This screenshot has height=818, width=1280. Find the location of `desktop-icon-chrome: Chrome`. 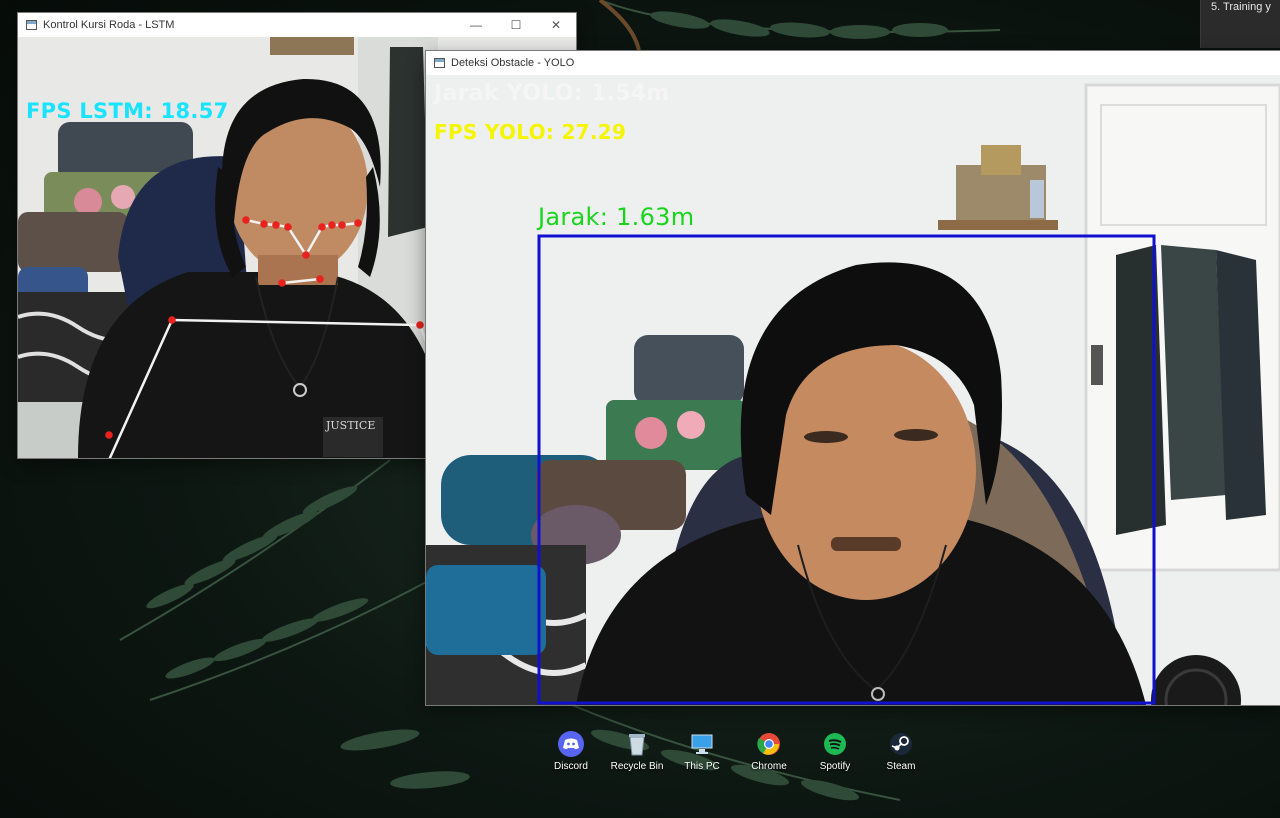

desktop-icon-chrome: Chrome is located at coordinates (769, 751).